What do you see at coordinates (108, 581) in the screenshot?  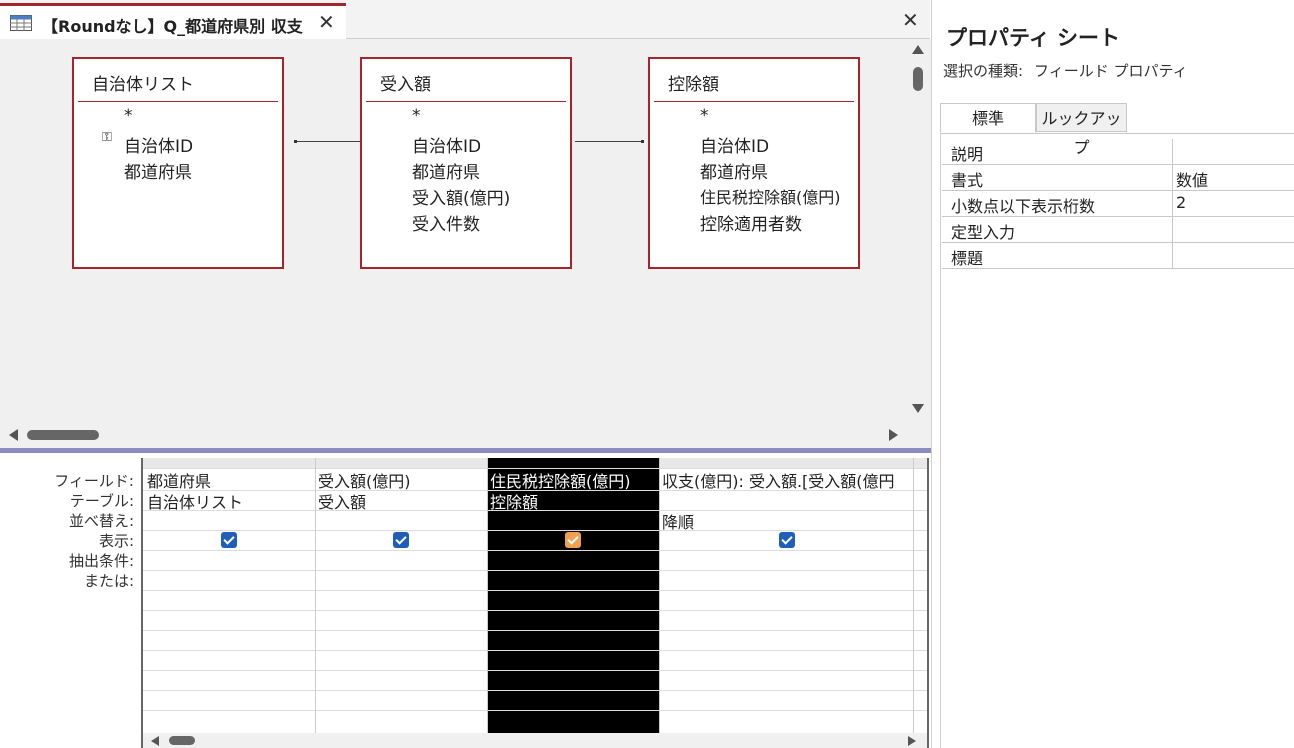 I see `row-label-or: または:` at bounding box center [108, 581].